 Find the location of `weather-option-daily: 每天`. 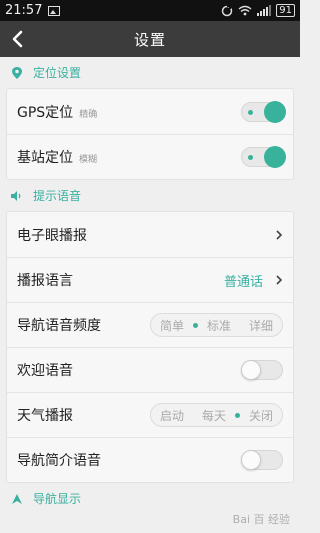

weather-option-daily: 每天 is located at coordinates (214, 415).